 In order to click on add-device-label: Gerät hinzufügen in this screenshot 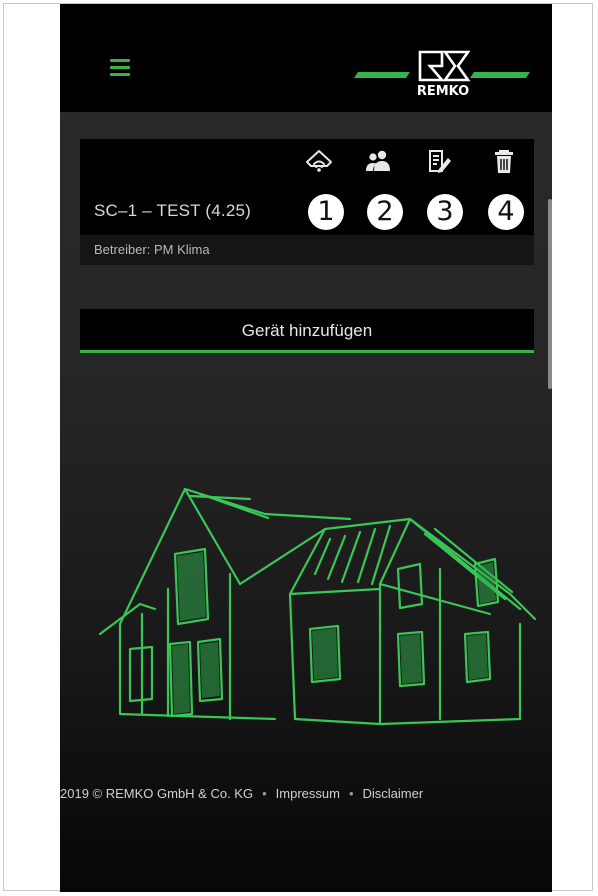, I will do `click(307, 330)`.